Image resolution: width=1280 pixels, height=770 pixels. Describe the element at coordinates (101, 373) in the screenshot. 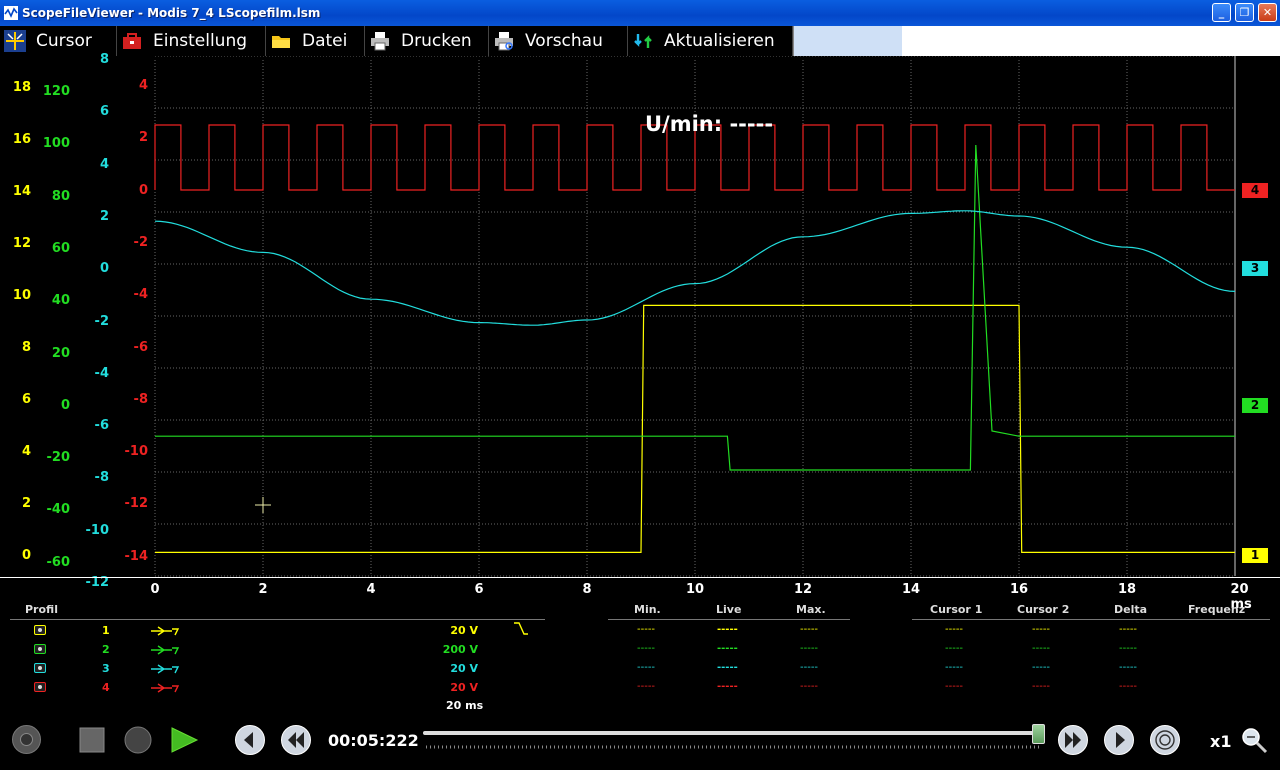

I see `axis-ch3-tick: -4` at that location.